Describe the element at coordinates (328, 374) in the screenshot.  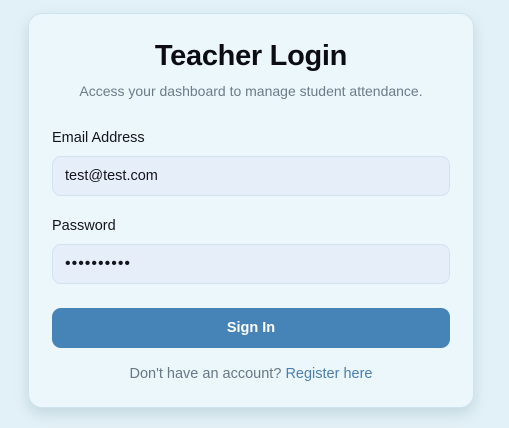
I see `register-link: Register here` at that location.